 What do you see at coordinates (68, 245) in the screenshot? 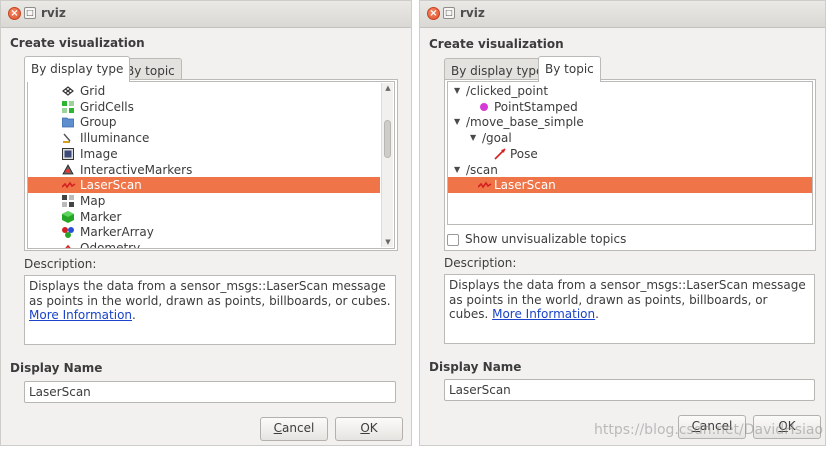
I see `odometry-icon` at bounding box center [68, 245].